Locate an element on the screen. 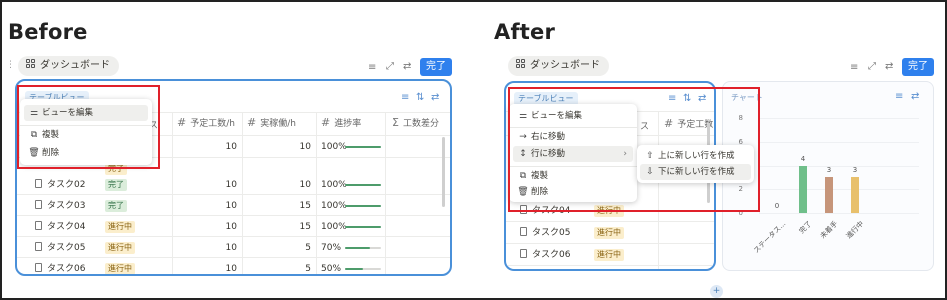 This screenshot has width=947, height=300. data-label: 0 is located at coordinates (777, 206).